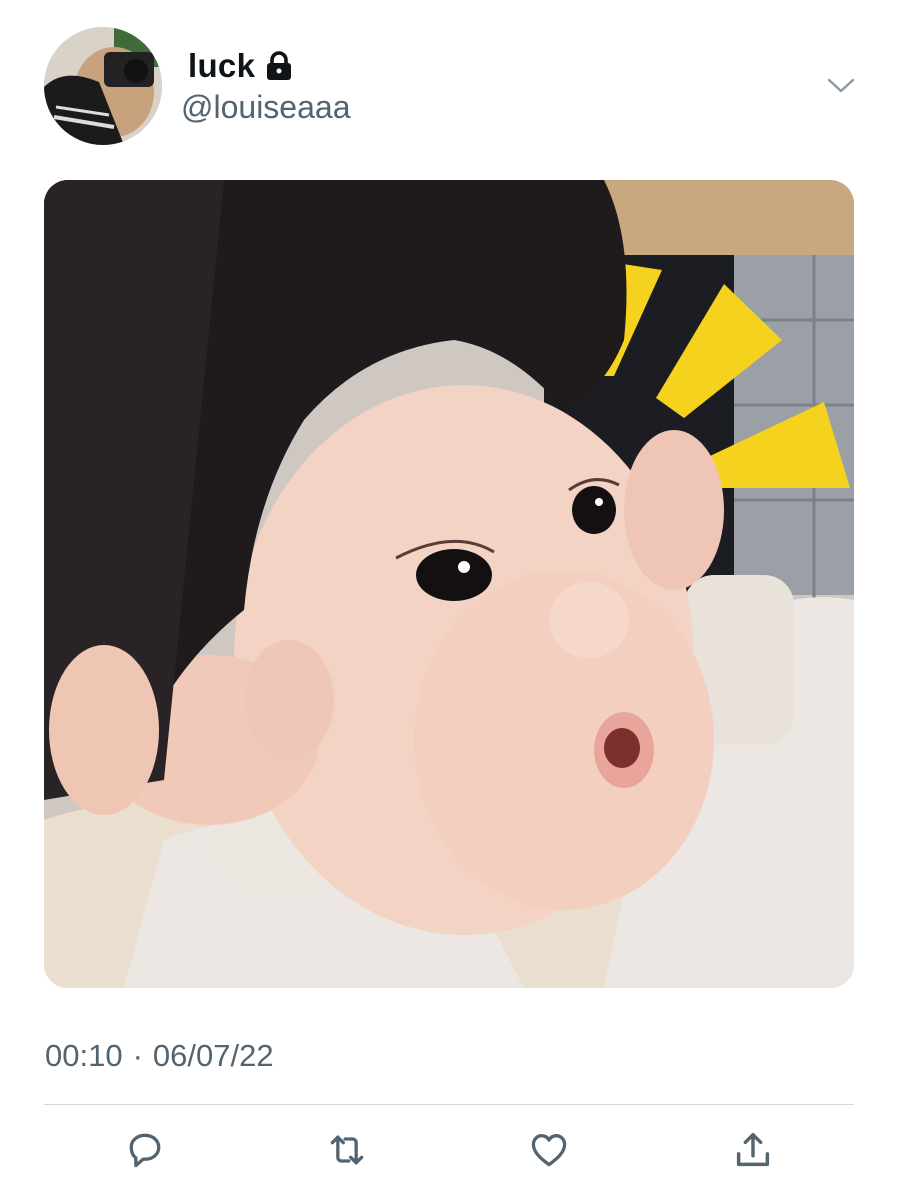 This screenshot has height=1200, width=897. What do you see at coordinates (213, 1055) in the screenshot?
I see `tweet-date: 06/07/22` at bounding box center [213, 1055].